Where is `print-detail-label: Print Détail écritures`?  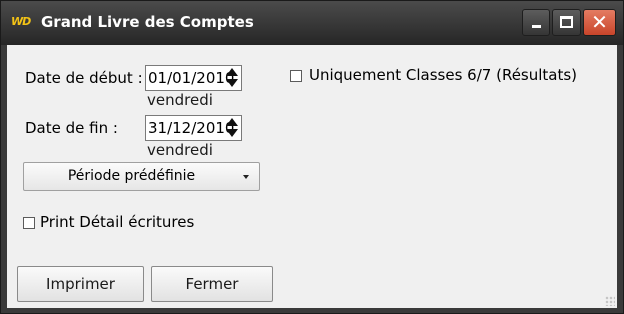 print-detail-label: Print Détail écritures is located at coordinates (117, 222).